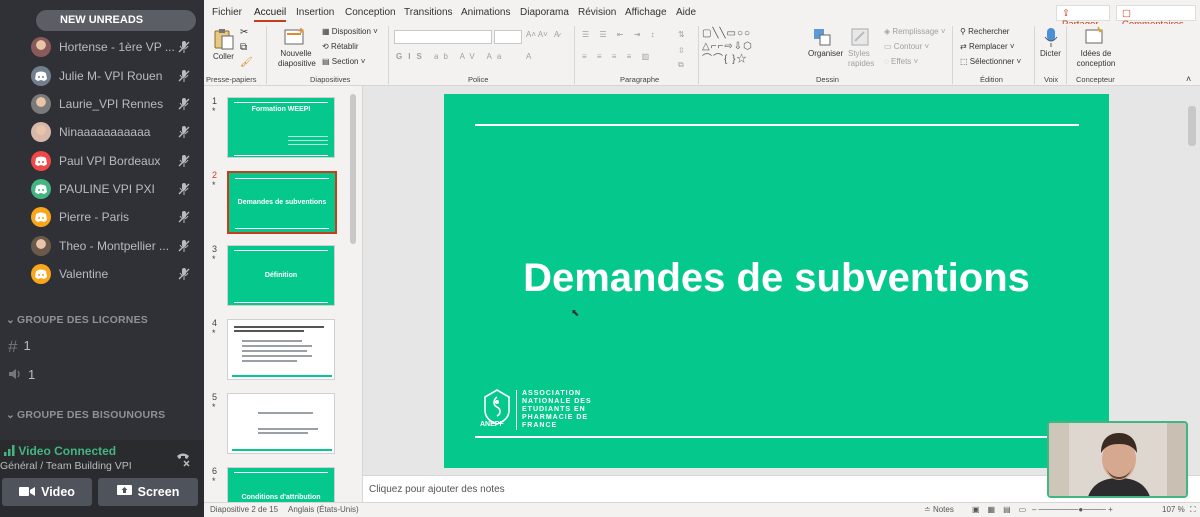  I want to click on comments-button: ▢ Commentaires, so click(1156, 17).